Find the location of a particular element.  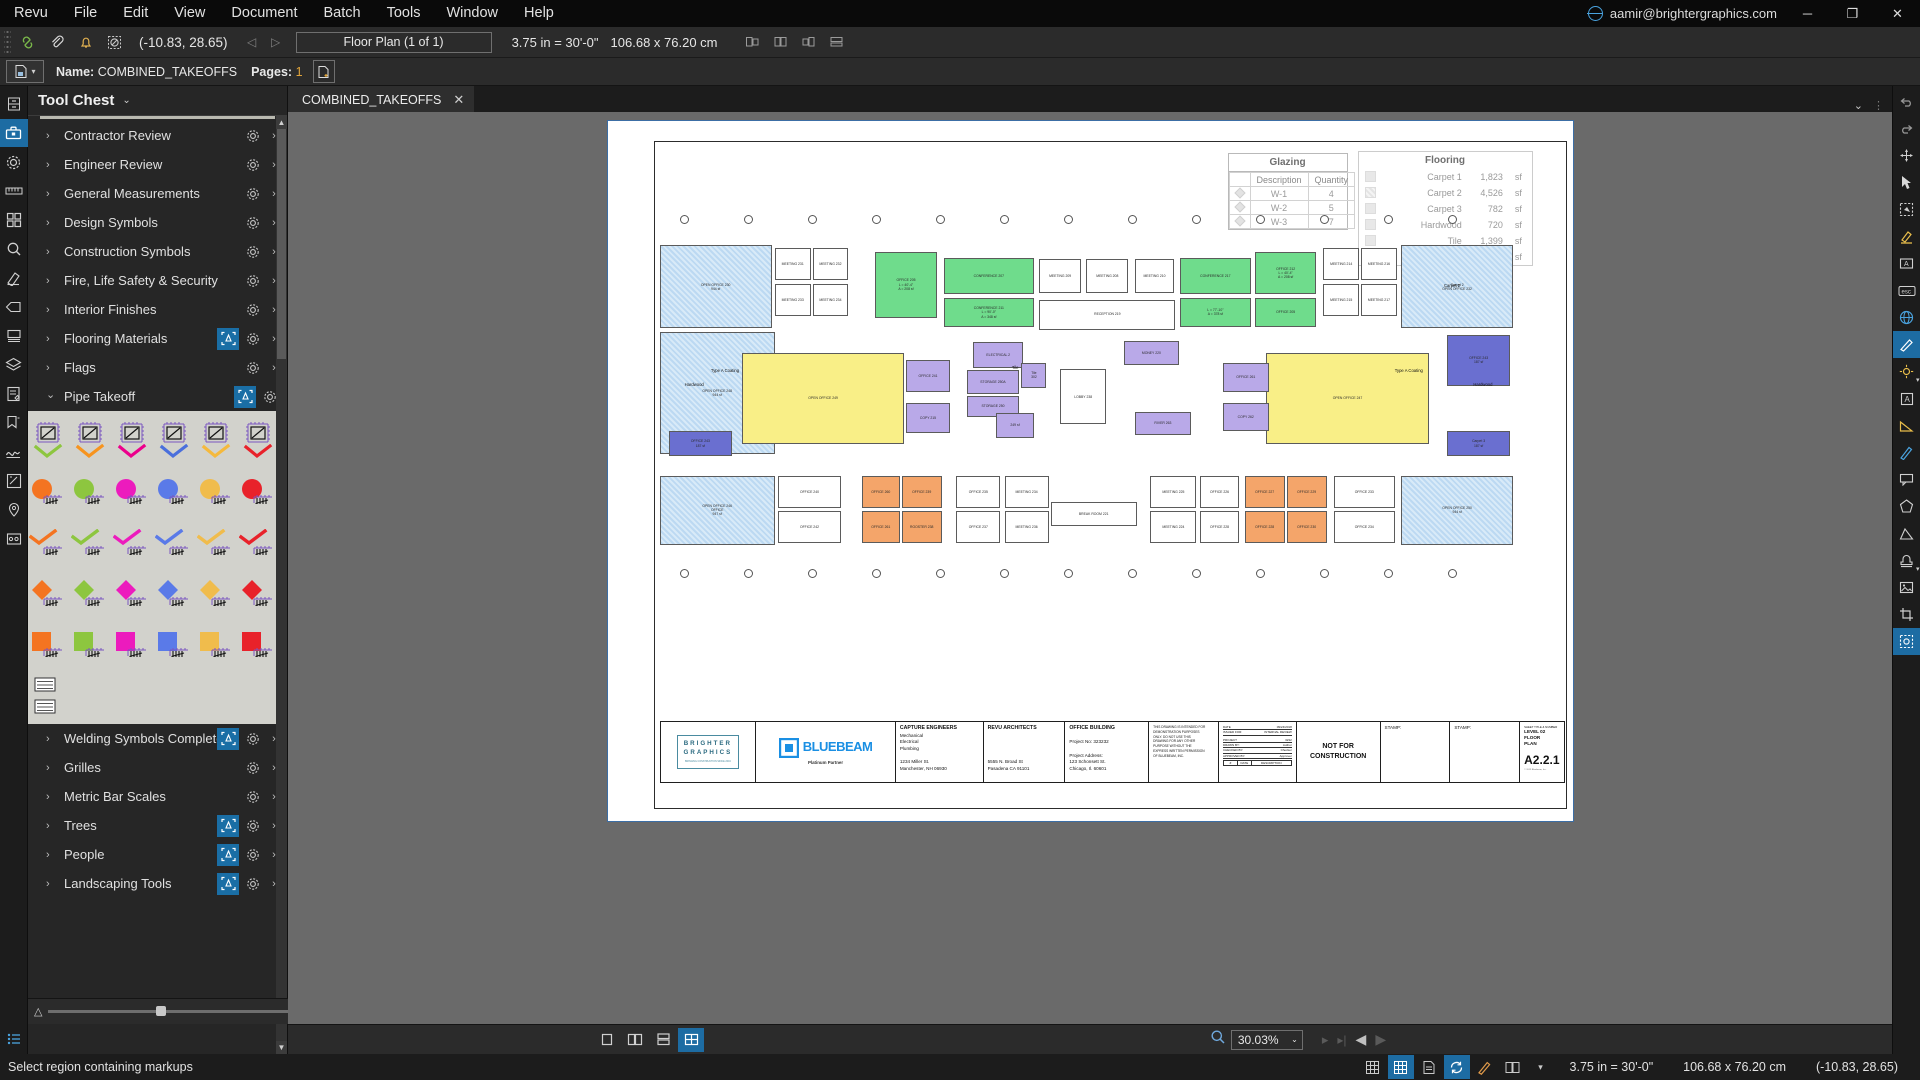

snapshot-icon is located at coordinates (1906, 641).